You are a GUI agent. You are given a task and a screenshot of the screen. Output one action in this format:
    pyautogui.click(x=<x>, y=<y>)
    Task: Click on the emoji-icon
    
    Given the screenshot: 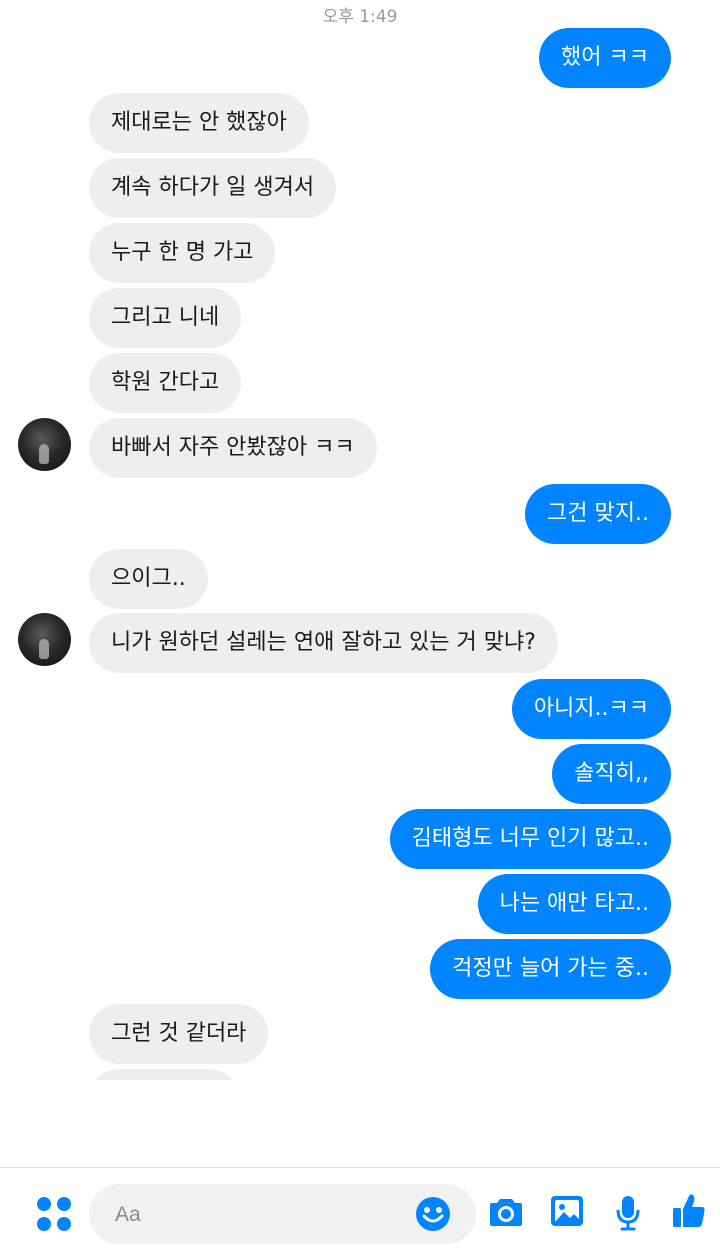 What is the action you would take?
    pyautogui.click(x=433, y=1214)
    